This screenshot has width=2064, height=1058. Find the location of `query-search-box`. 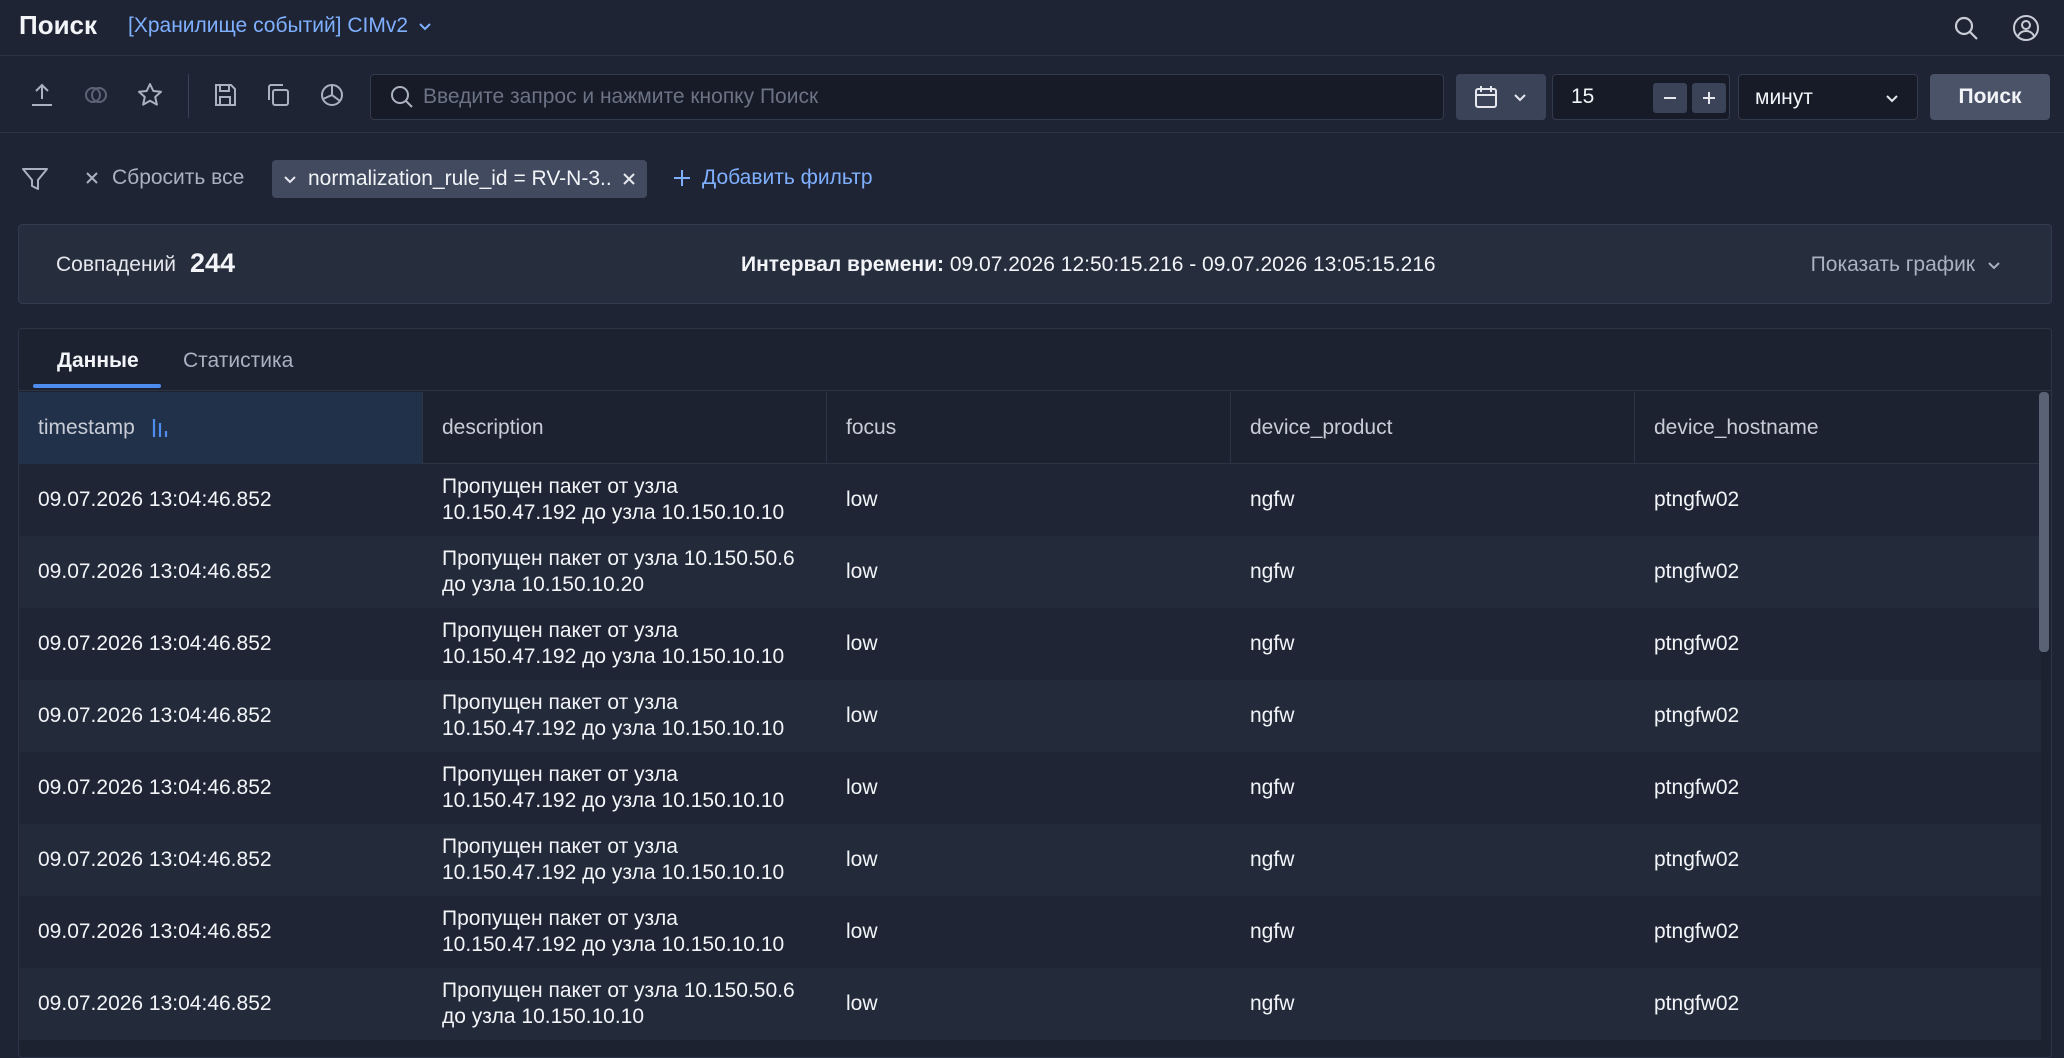

query-search-box is located at coordinates (907, 97).